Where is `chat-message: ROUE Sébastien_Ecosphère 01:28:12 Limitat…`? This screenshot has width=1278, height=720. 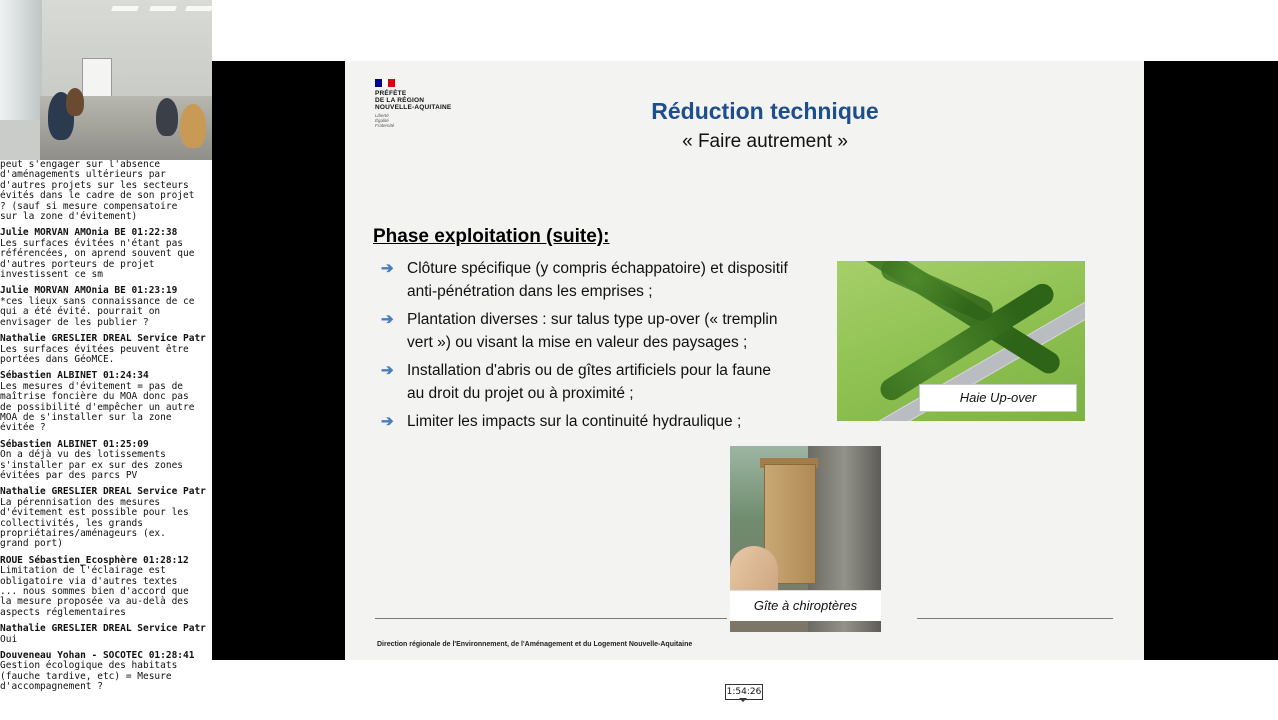 chat-message: ROUE Sébastien_Ecosphère 01:28:12 Limitat… is located at coordinates (106, 586).